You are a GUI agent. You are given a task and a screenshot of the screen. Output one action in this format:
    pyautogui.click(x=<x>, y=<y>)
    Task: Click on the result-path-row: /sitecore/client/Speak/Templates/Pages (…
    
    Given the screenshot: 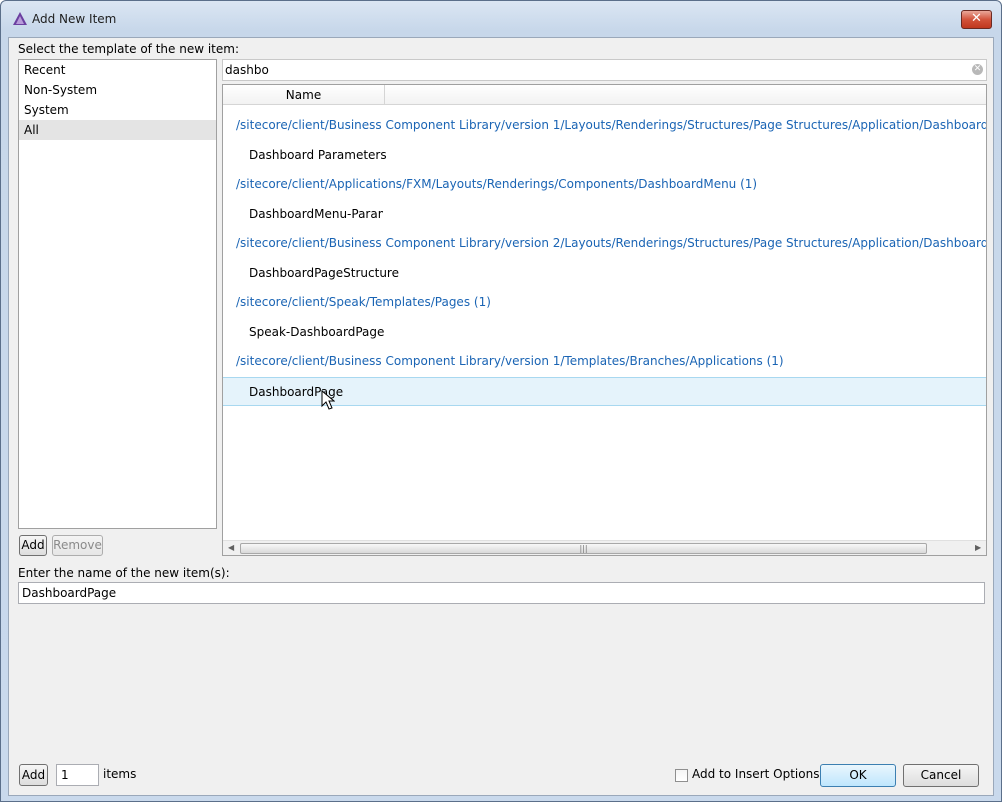 What is the action you would take?
    pyautogui.click(x=604, y=303)
    